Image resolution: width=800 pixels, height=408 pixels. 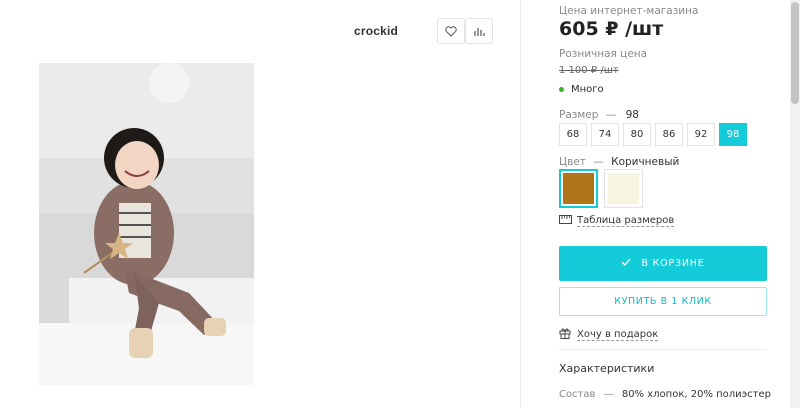 I want to click on size-label-text: Размер, so click(x=579, y=115).